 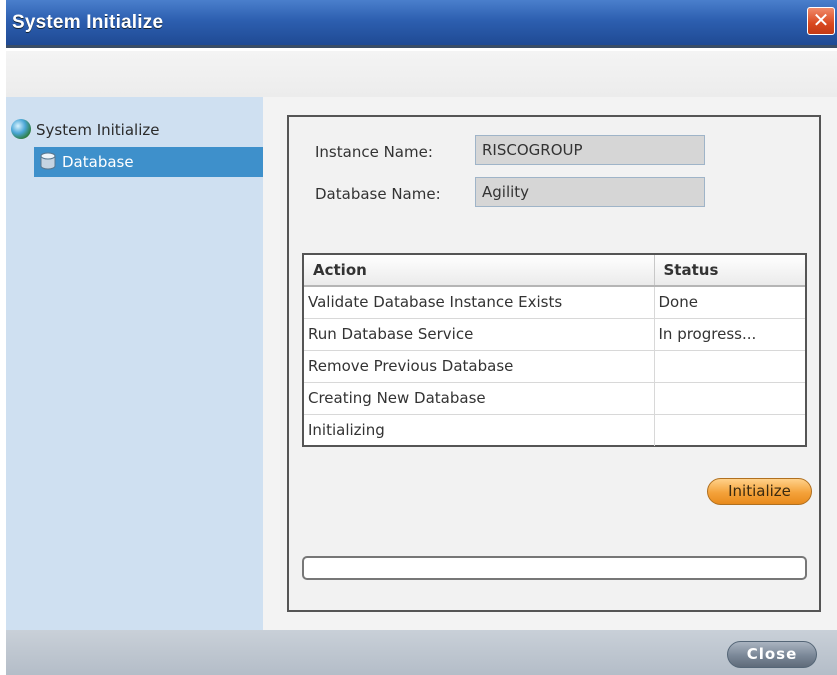 I want to click on globe-icon, so click(x=21, y=129).